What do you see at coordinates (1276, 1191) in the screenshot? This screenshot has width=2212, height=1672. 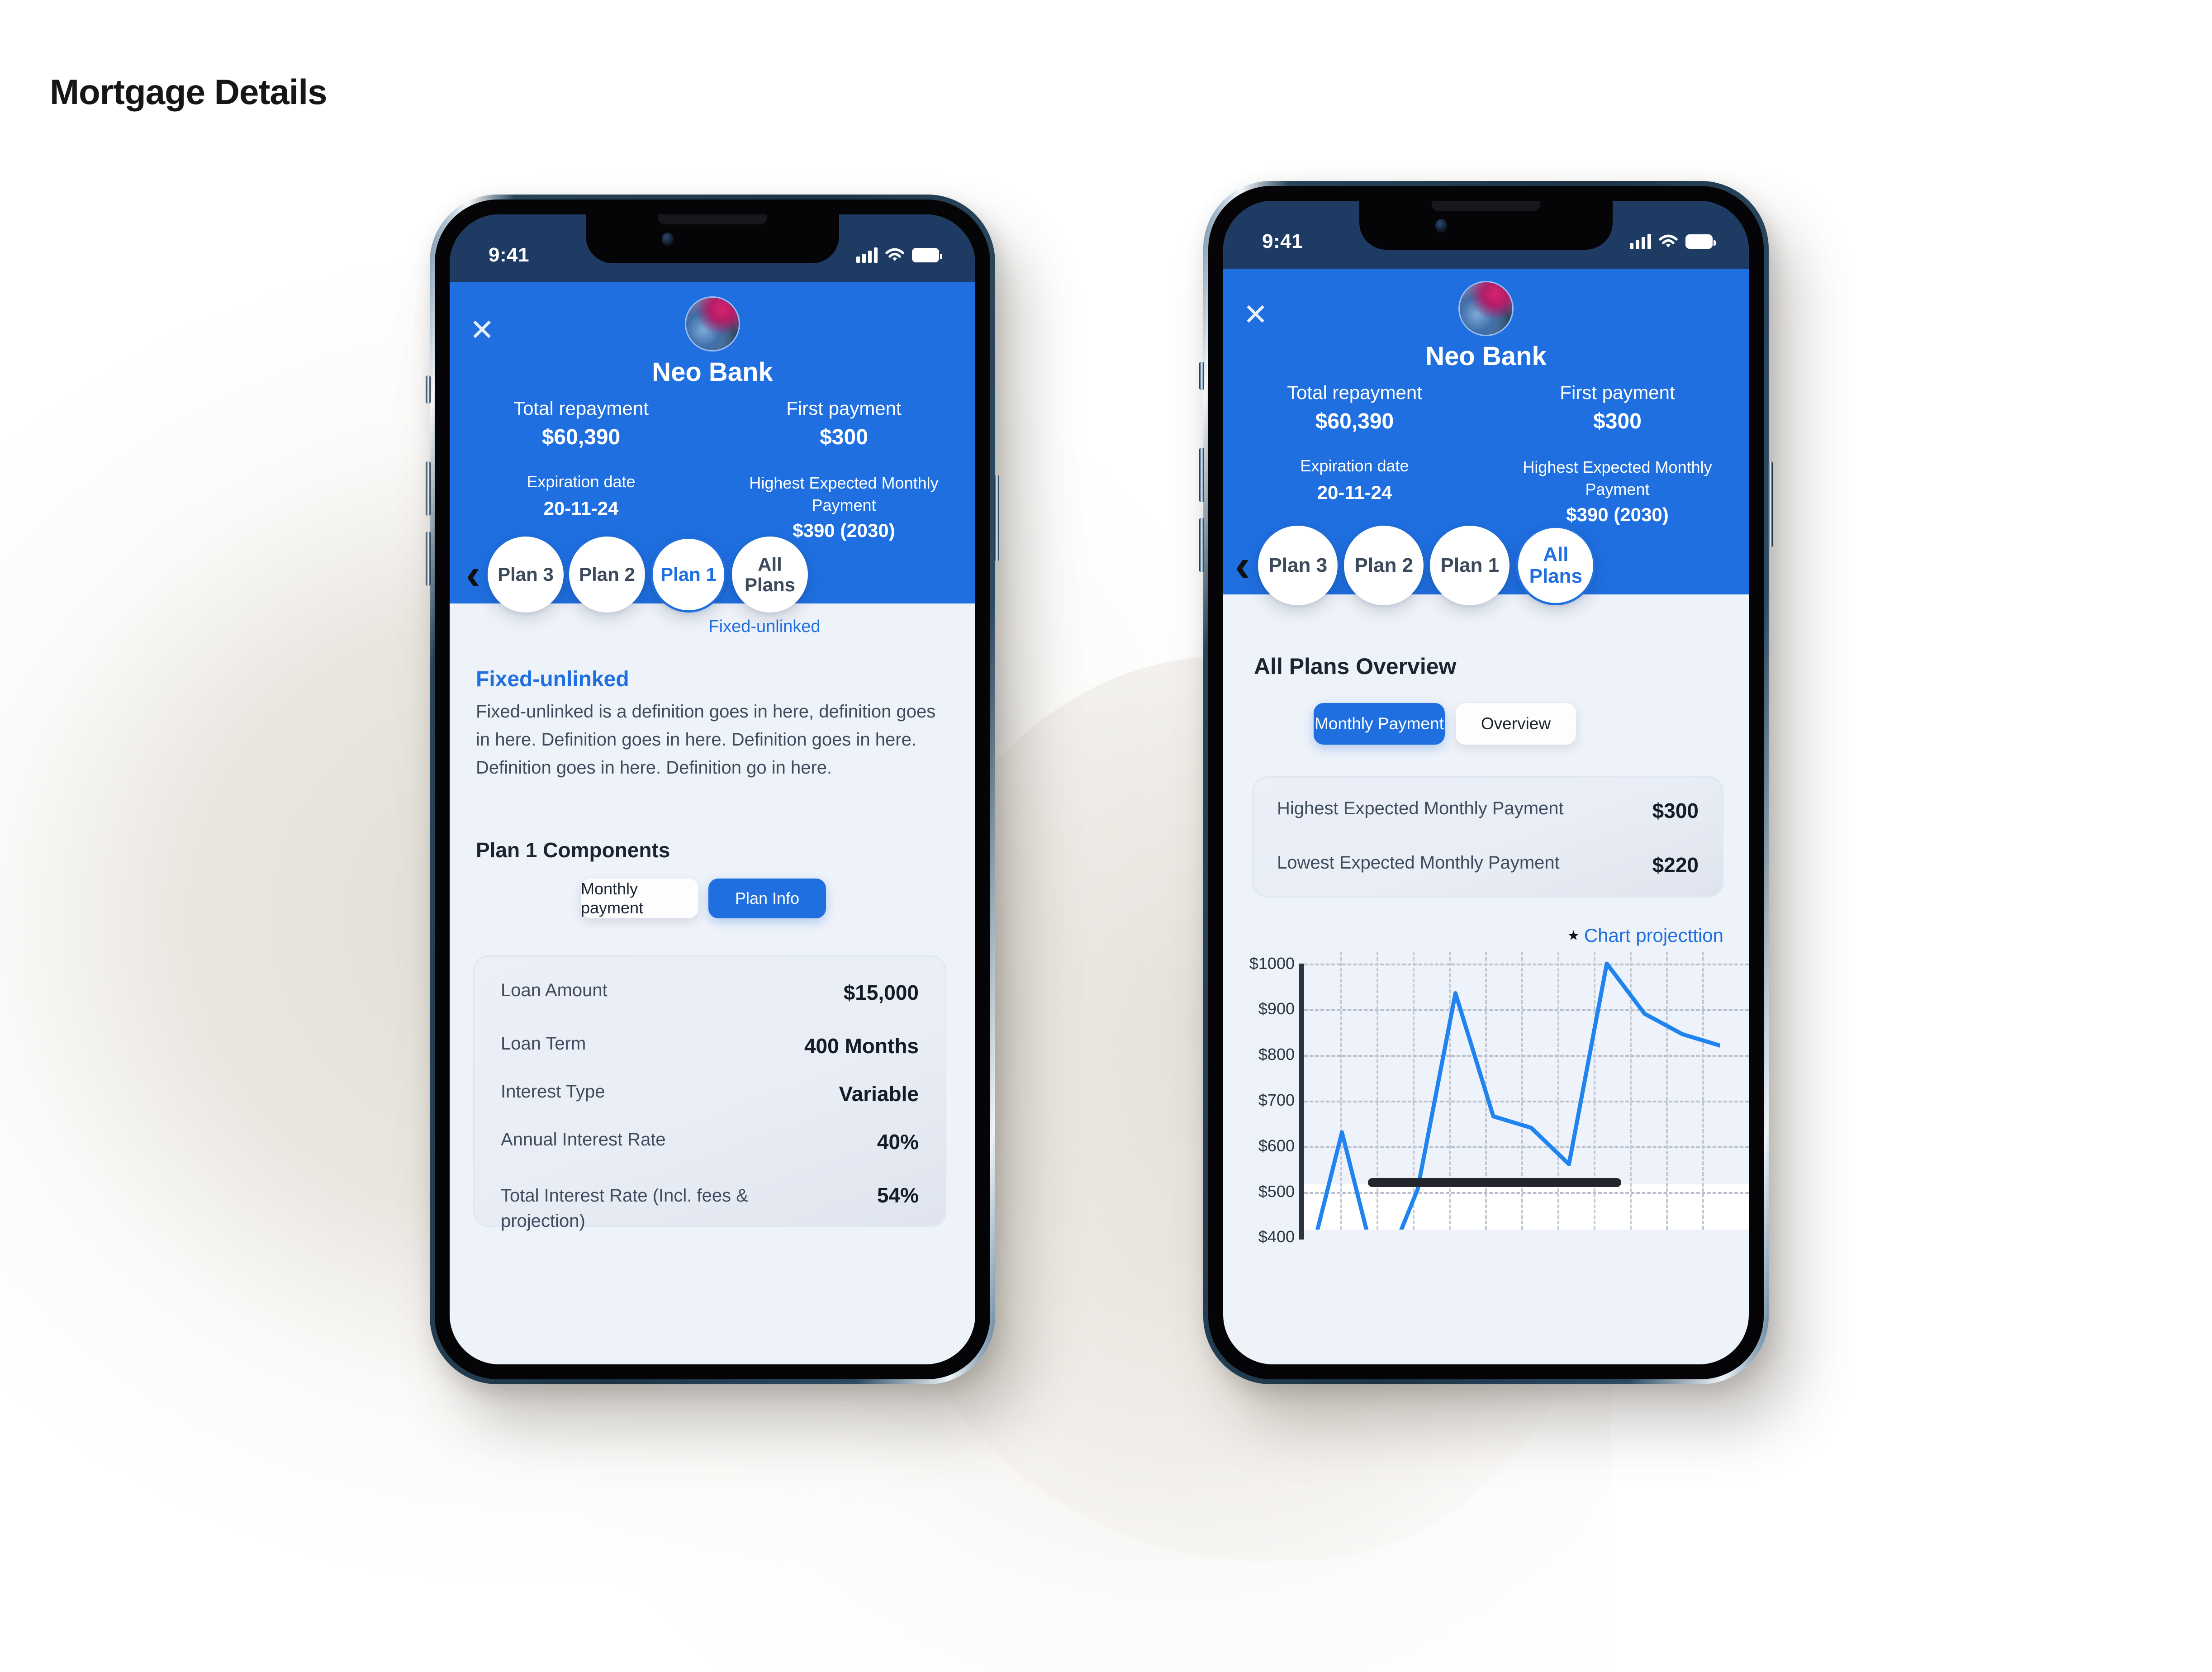 I see `y-tick-label: $500` at bounding box center [1276, 1191].